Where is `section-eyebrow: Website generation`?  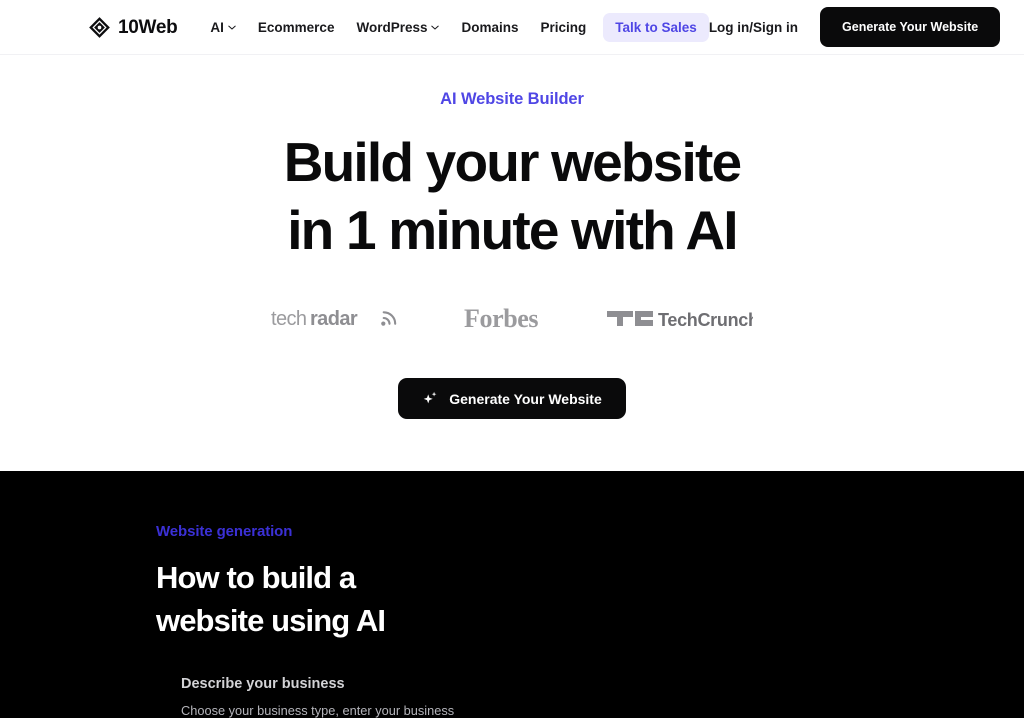
section-eyebrow: Website generation is located at coordinates (224, 531).